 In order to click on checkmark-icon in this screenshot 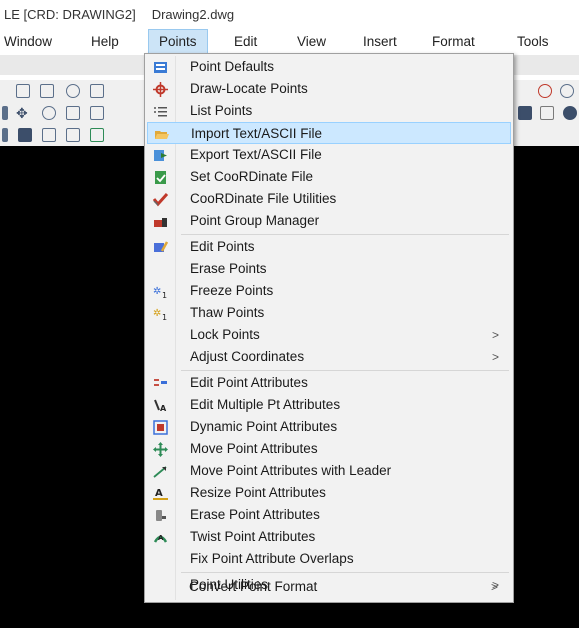, I will do `click(160, 199)`.